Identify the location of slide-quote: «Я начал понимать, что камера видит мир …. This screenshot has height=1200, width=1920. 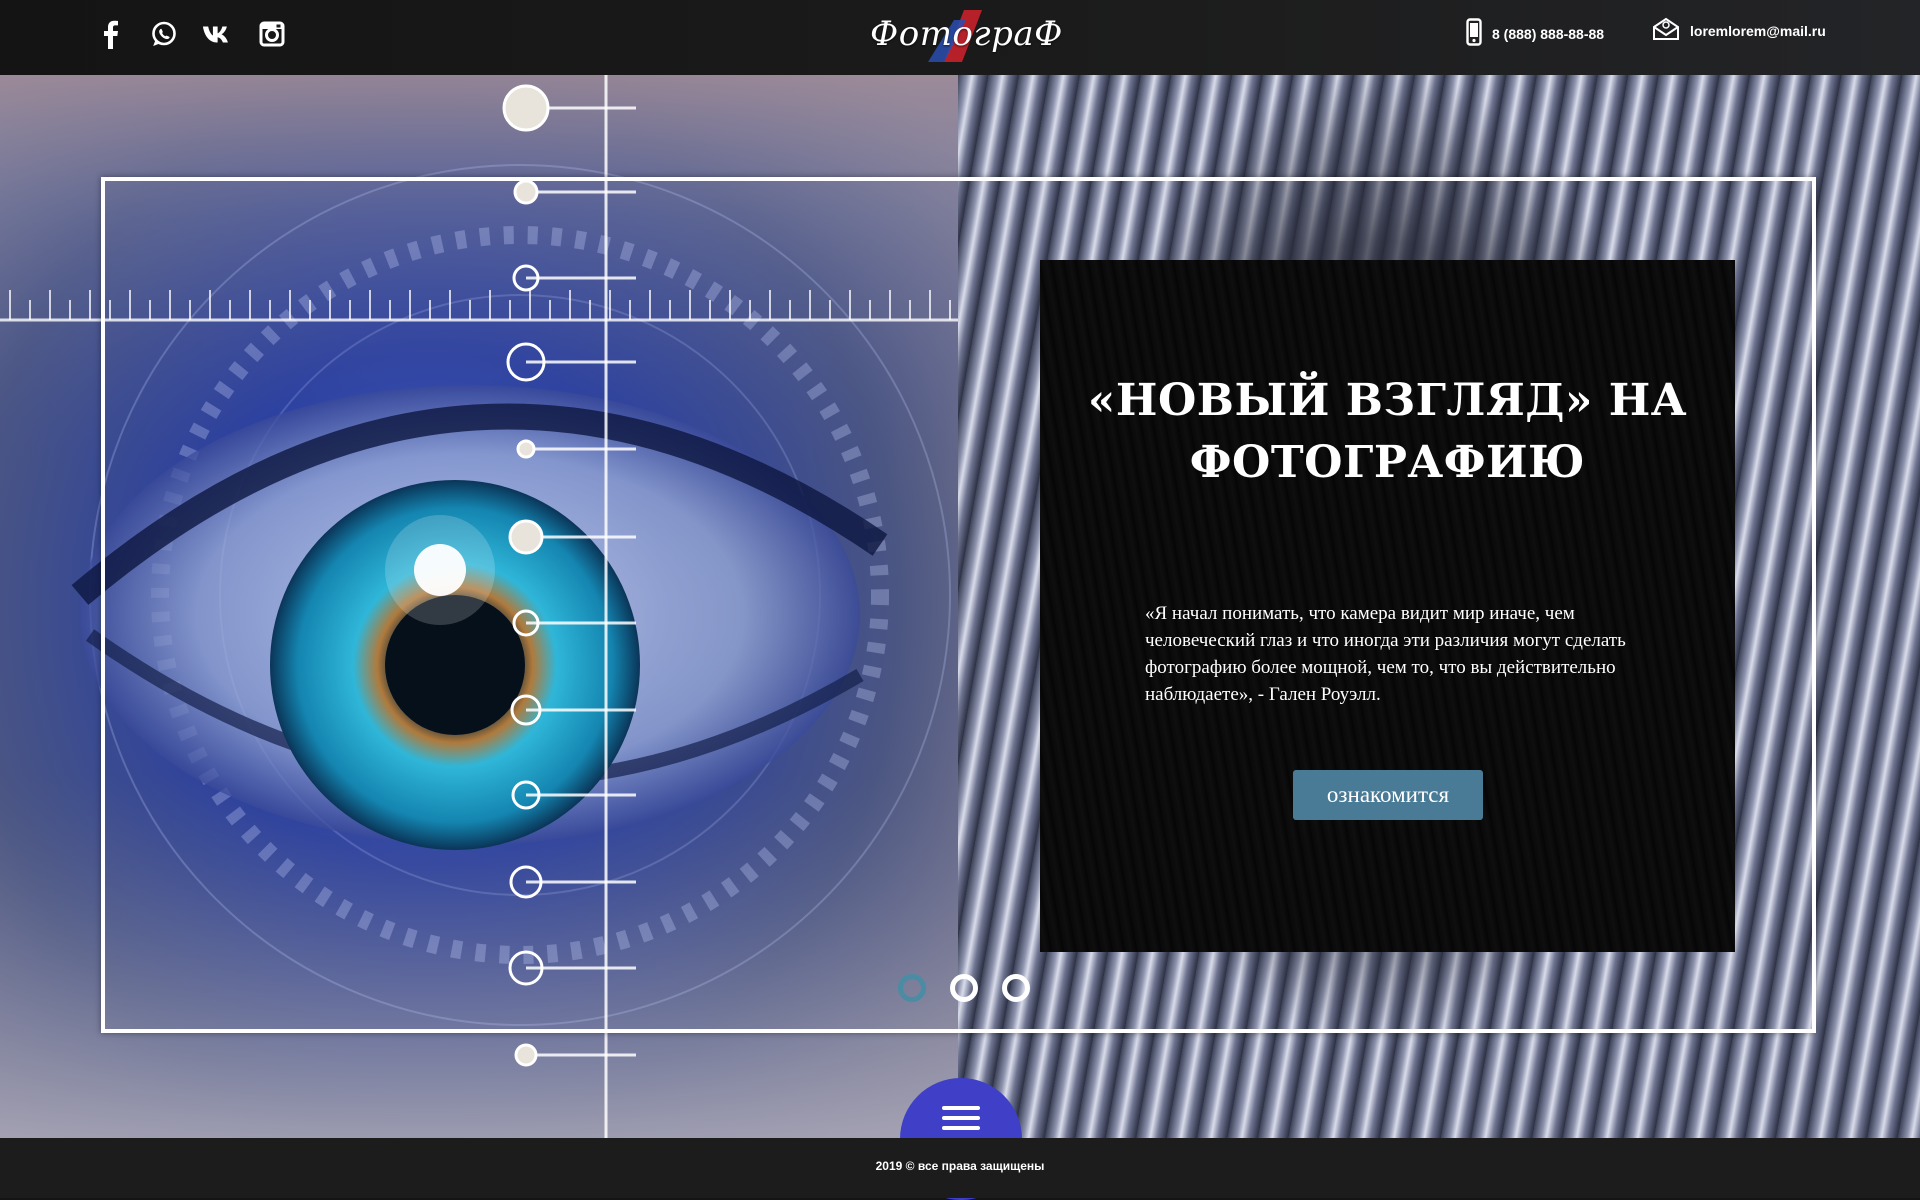
(1385, 654).